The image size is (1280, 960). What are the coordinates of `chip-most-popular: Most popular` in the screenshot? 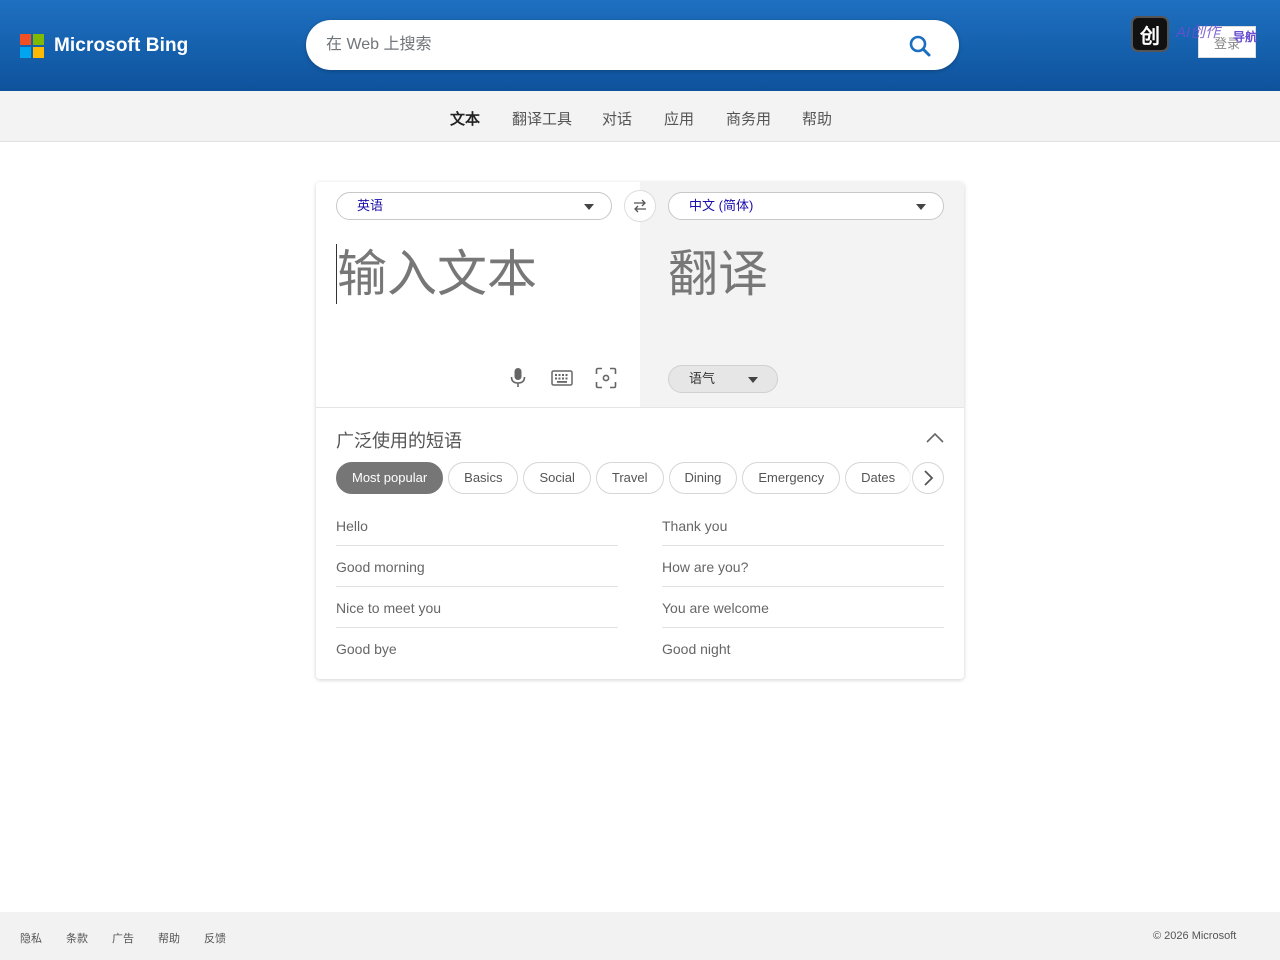 It's located at (390, 478).